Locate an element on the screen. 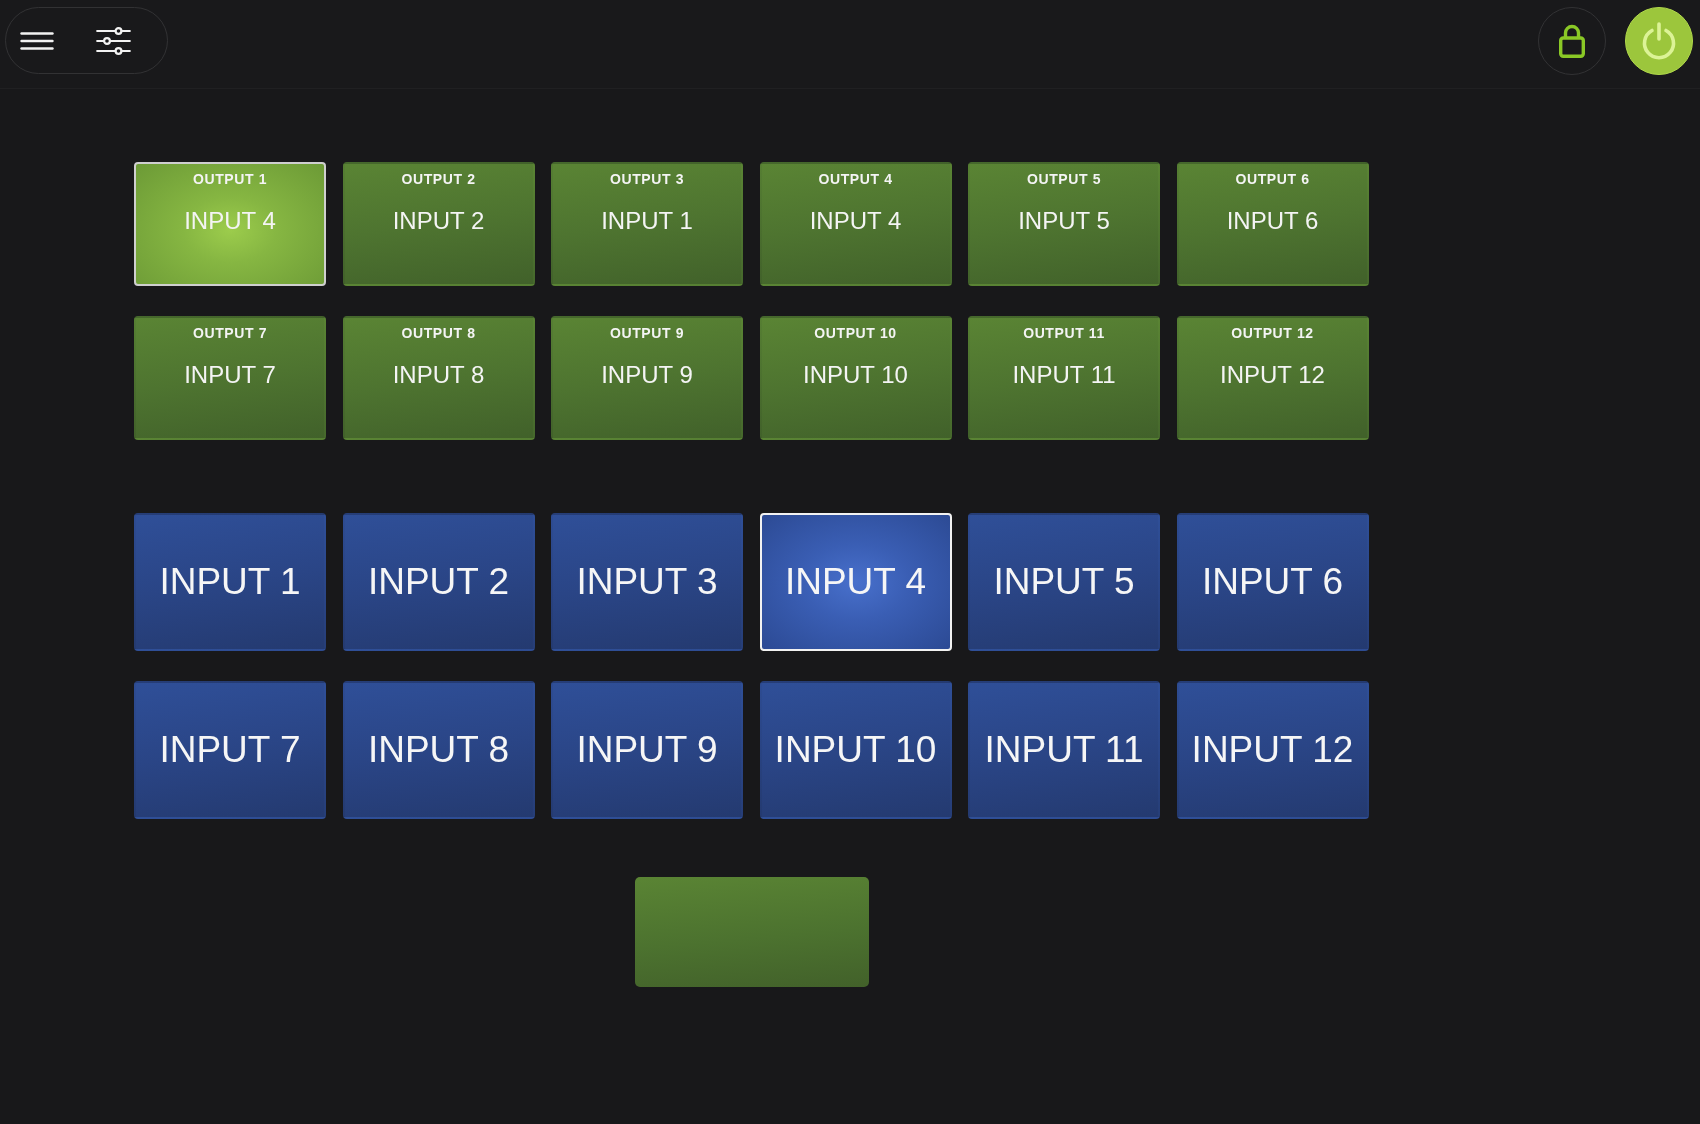 This screenshot has height=1124, width=1700. input-tile: INPUT 10 is located at coordinates (855, 750).